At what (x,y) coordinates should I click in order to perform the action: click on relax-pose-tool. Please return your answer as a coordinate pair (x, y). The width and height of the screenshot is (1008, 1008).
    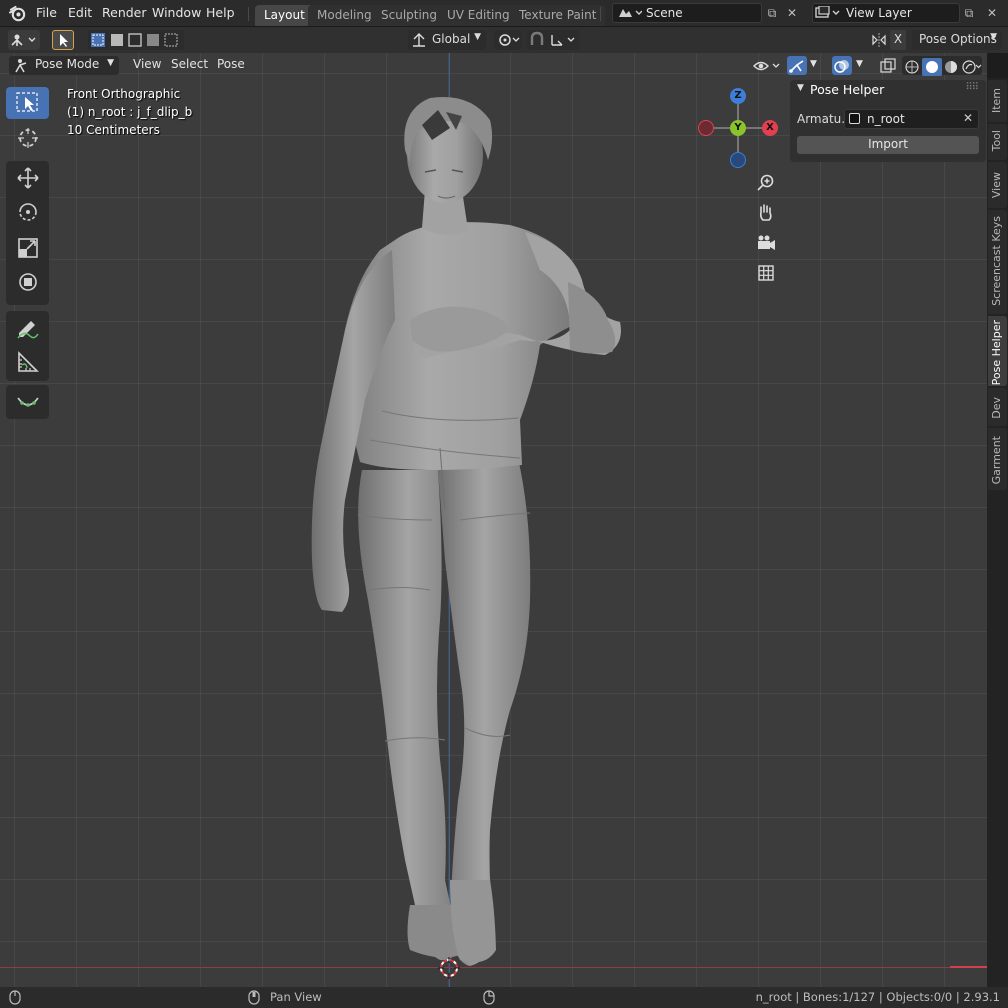
    Looking at the image, I should click on (27, 401).